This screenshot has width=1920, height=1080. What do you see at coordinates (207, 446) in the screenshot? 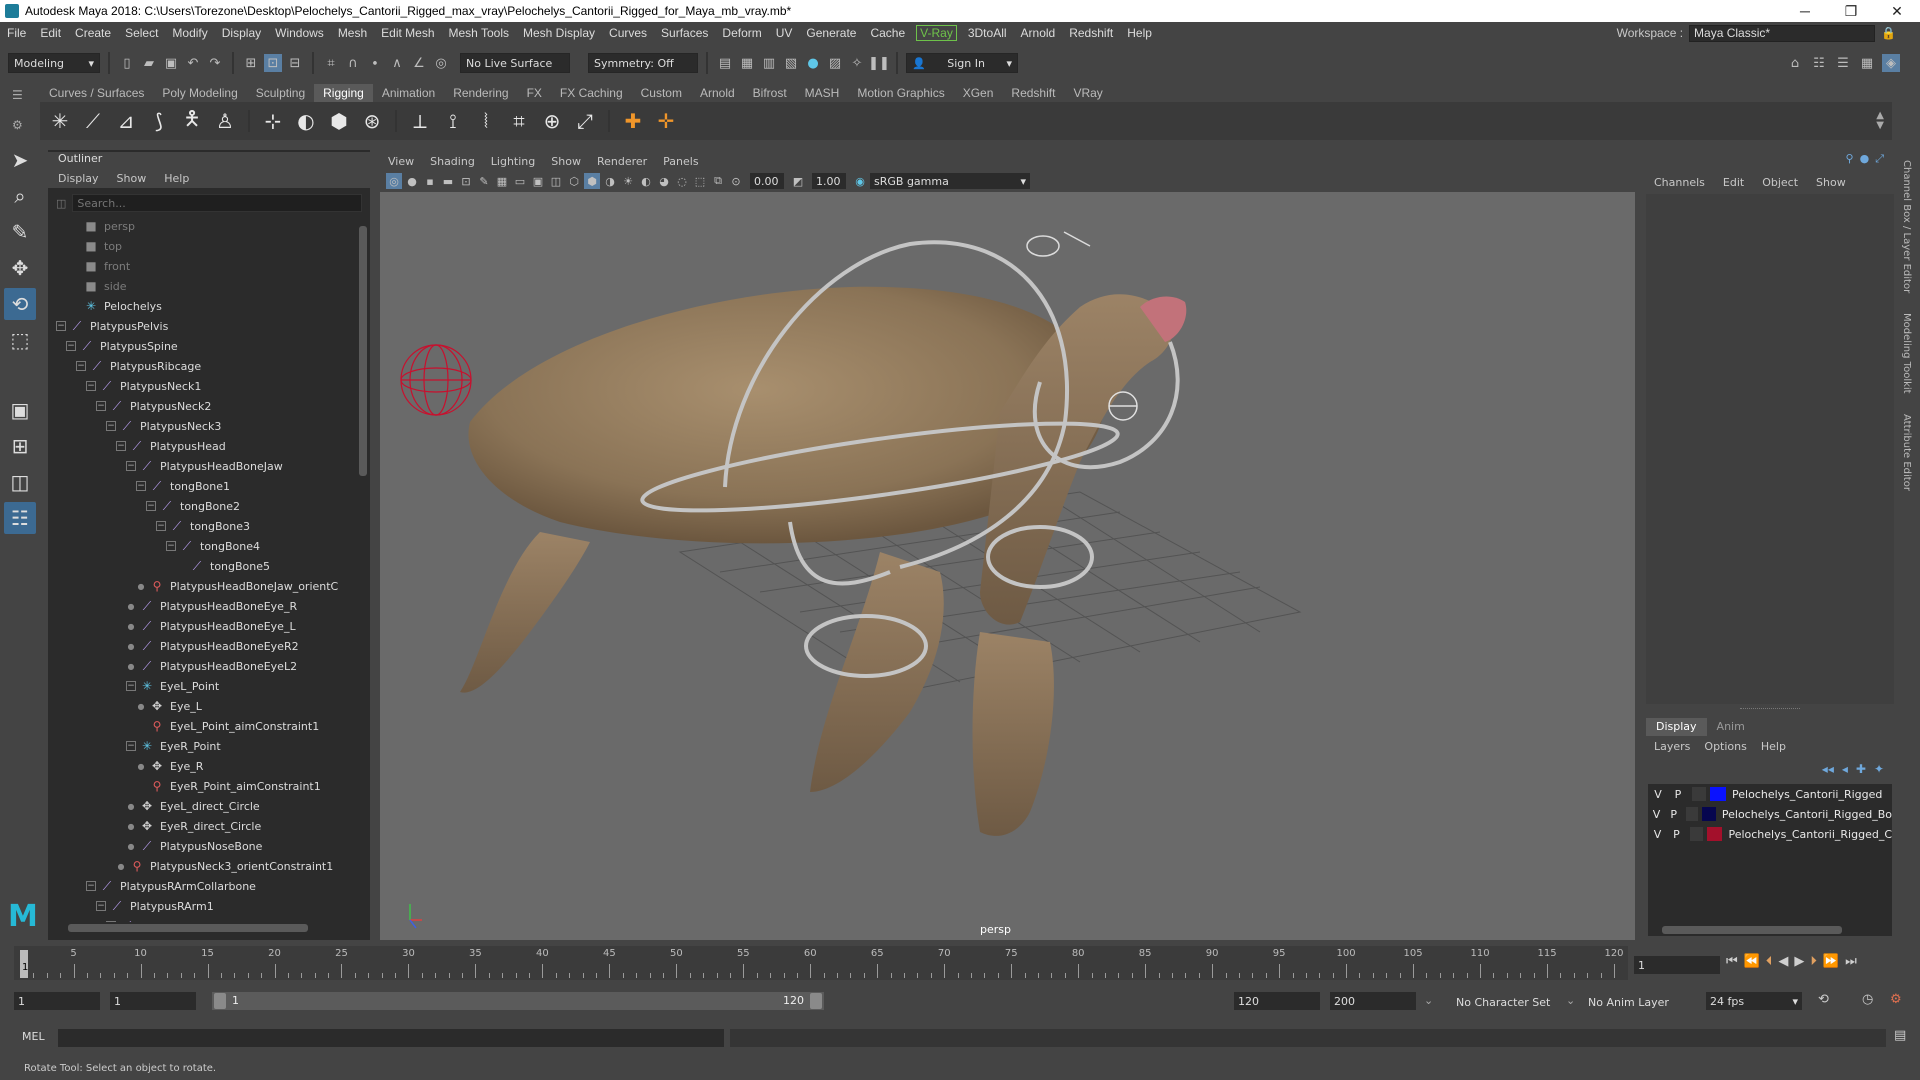
I see `outliner-item: − ⟋ PlatypusHead` at bounding box center [207, 446].